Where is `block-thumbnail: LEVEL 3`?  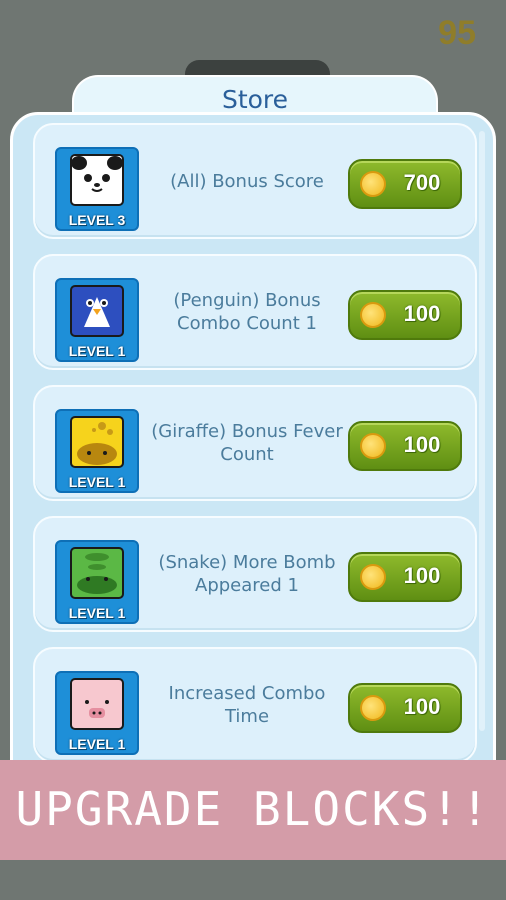 block-thumbnail: LEVEL 3 is located at coordinates (97, 189).